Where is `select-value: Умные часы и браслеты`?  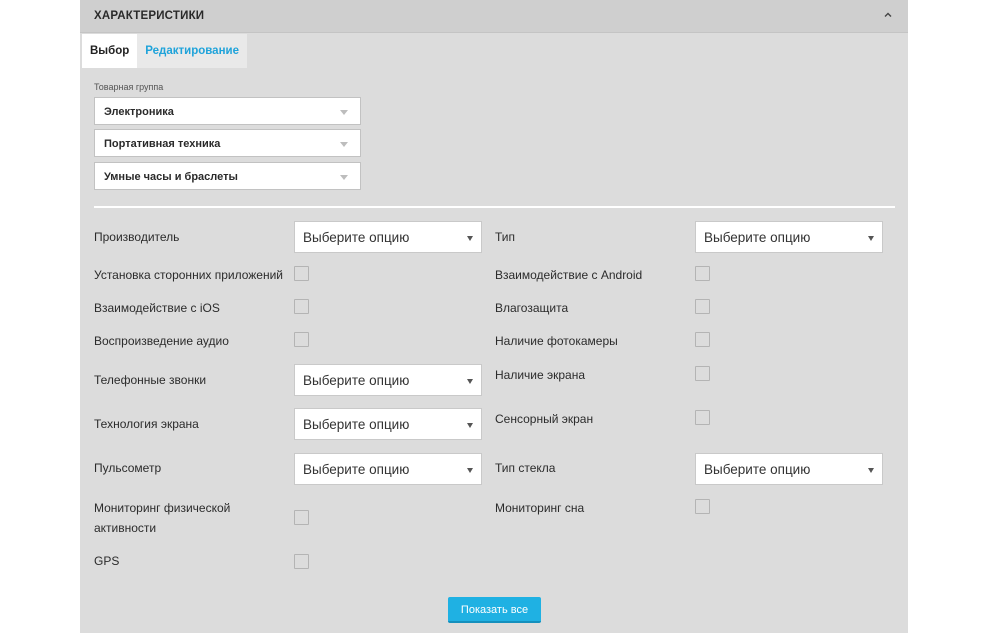
select-value: Умные часы и браслеты is located at coordinates (171, 177).